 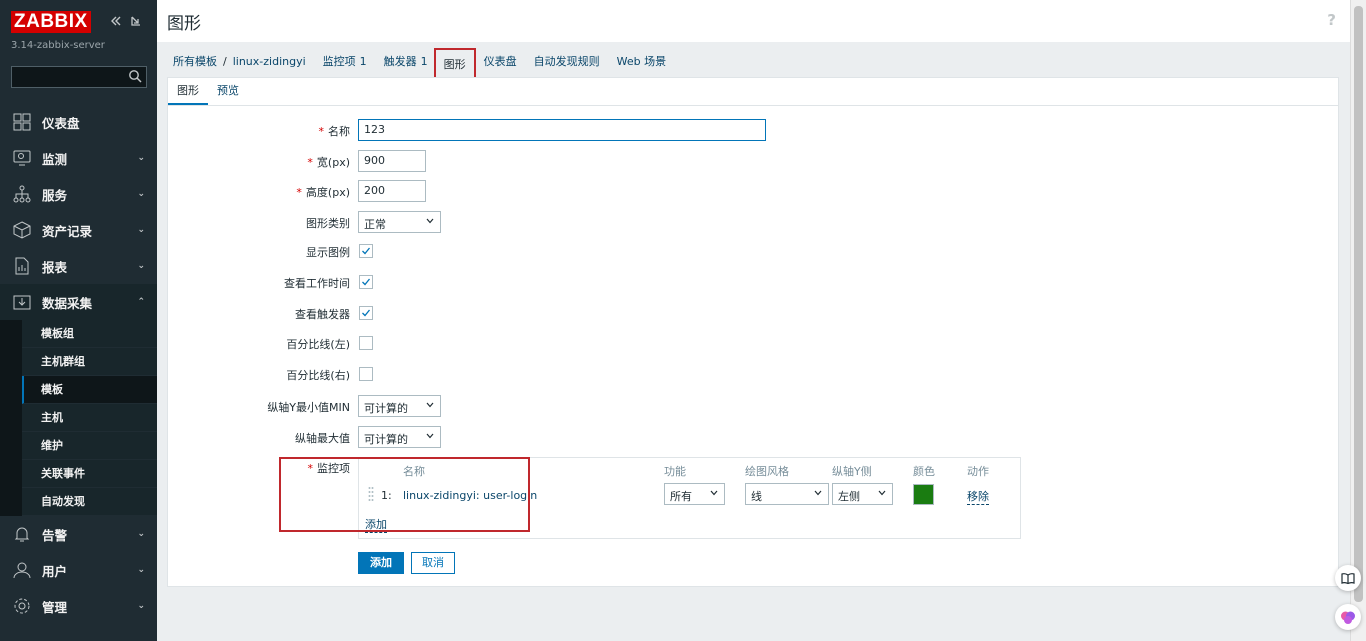 I want to click on menu-users: 用户 ⌄, so click(x=78, y=570).